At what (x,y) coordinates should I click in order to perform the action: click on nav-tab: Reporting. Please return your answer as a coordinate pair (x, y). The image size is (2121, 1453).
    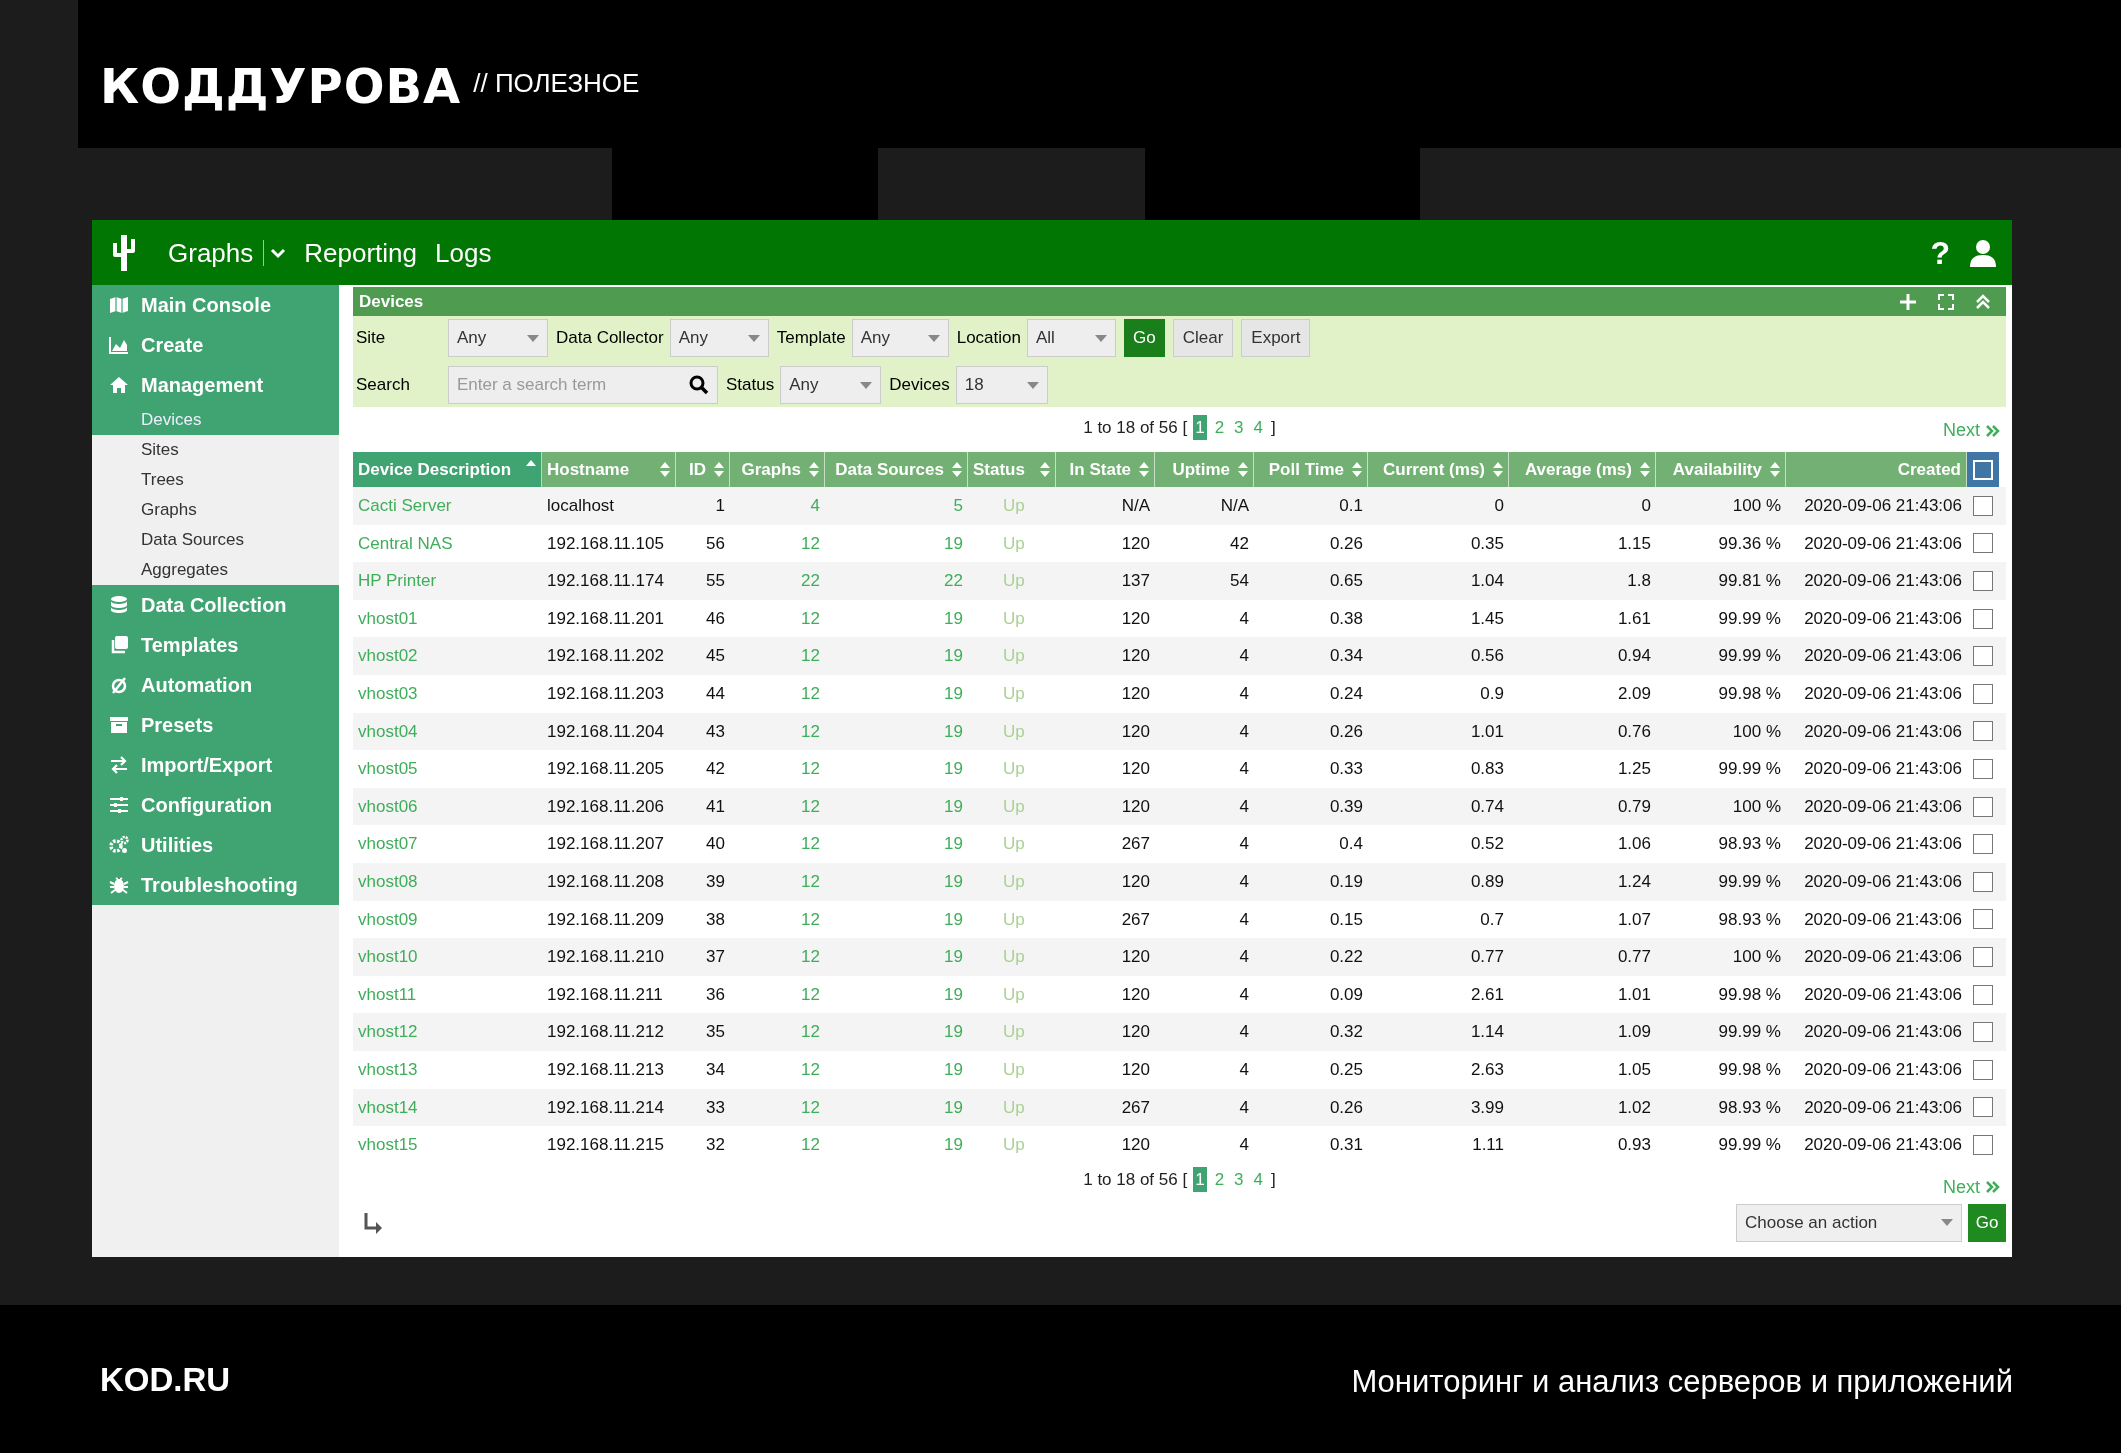
    Looking at the image, I should click on (360, 252).